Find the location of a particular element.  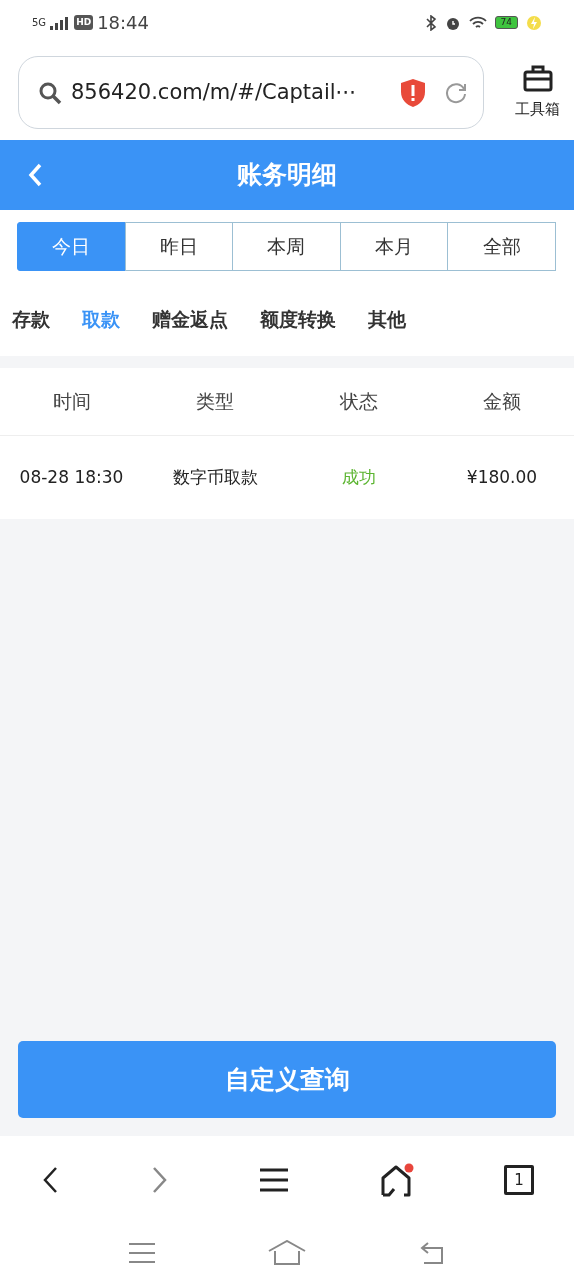

shield-alert-icon is located at coordinates (413, 92).